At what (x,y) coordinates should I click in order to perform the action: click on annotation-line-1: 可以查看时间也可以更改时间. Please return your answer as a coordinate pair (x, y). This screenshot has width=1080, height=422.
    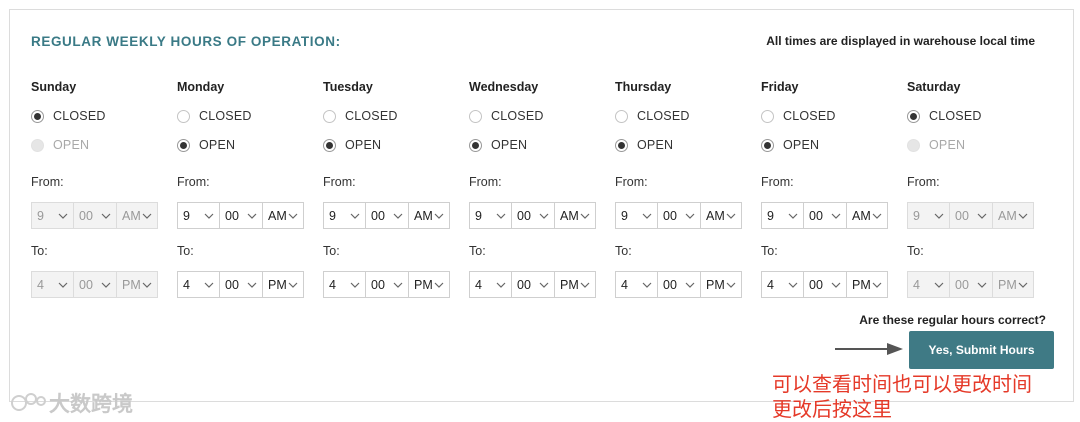
    Looking at the image, I should click on (902, 384).